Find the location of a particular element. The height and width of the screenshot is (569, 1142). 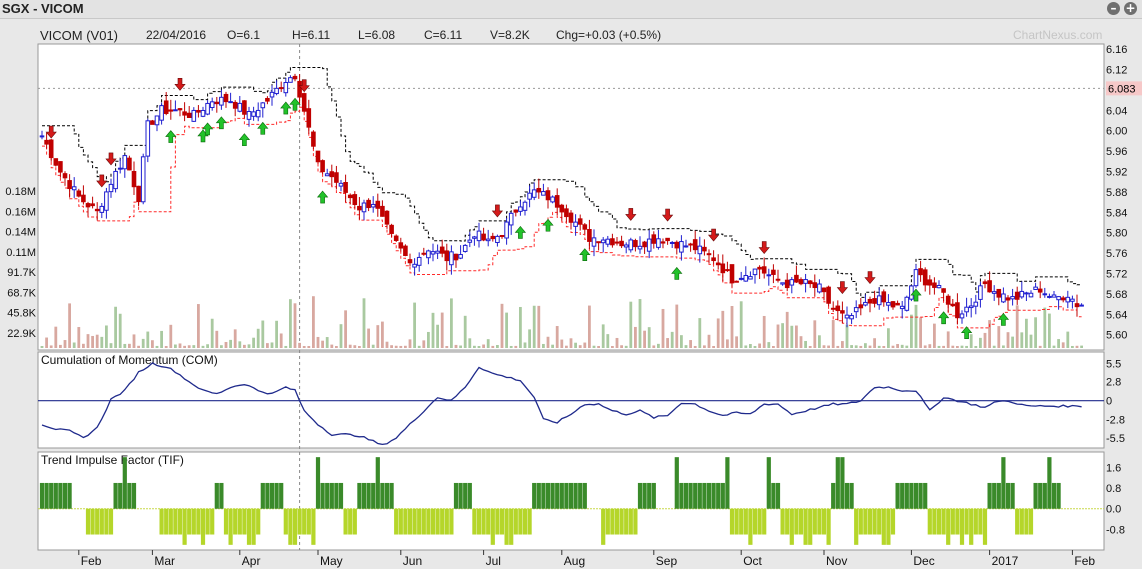

volume-tick-label: 22.9K is located at coordinates (21, 334).